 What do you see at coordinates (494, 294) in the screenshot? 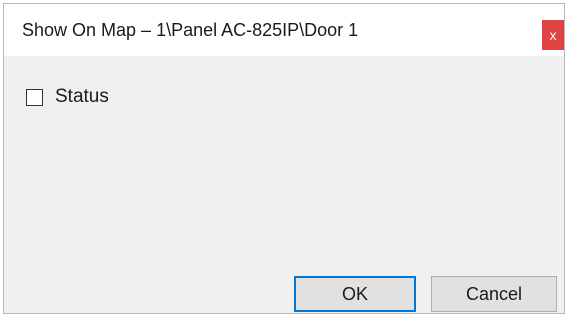
I see `cancel-button: Cancel` at bounding box center [494, 294].